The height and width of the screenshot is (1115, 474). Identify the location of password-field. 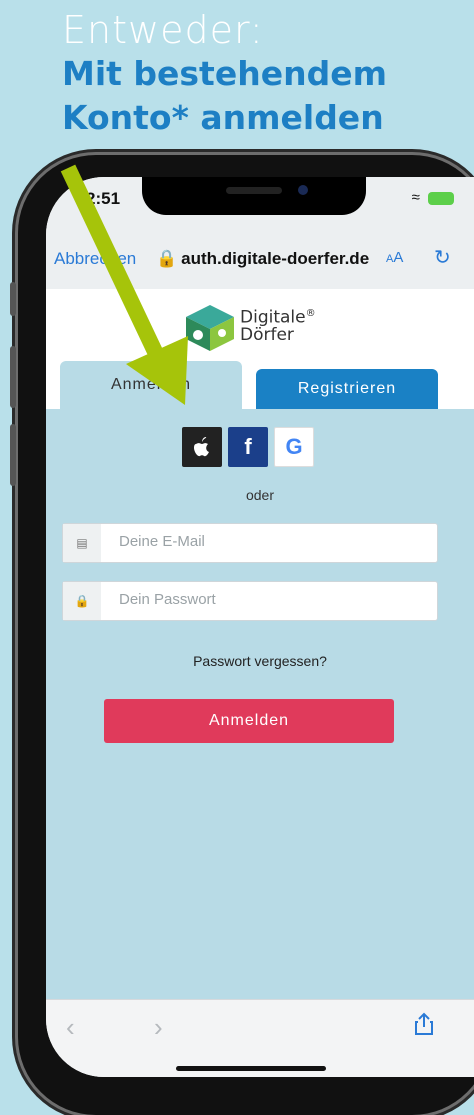
(269, 599).